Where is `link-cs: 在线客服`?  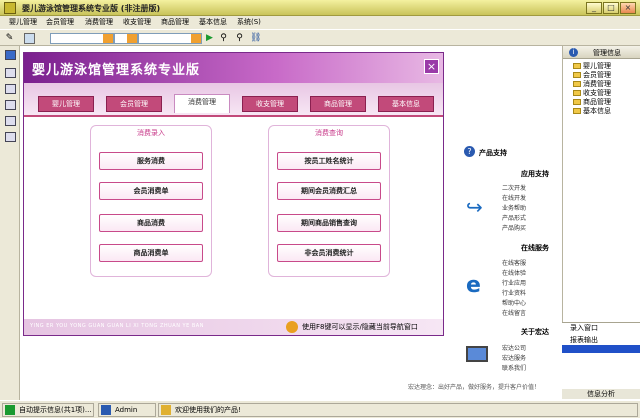
link-cs: 在线客服 is located at coordinates (514, 262).